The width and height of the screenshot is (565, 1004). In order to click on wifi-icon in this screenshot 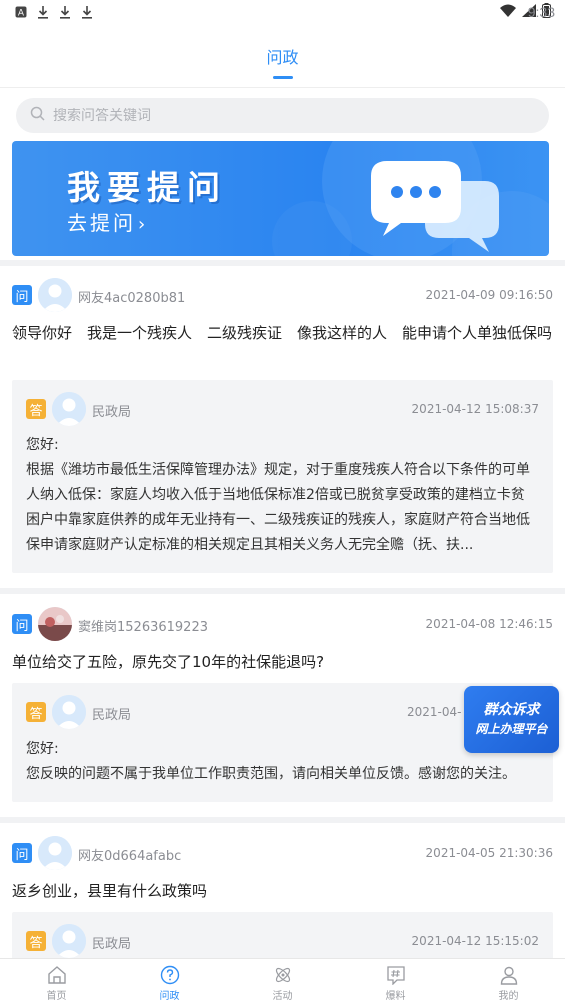, I will do `click(508, 12)`.